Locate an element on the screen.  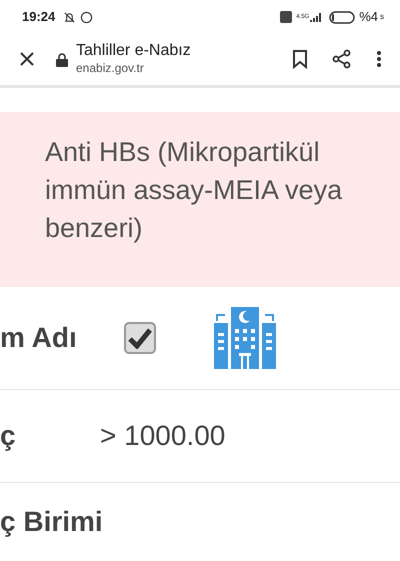
signal-icon is located at coordinates (315, 17).